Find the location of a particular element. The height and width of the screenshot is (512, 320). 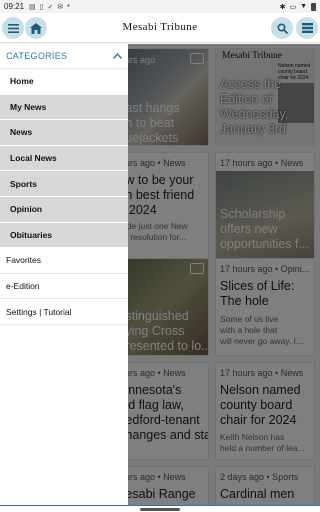

search-icon is located at coordinates (282, 28).